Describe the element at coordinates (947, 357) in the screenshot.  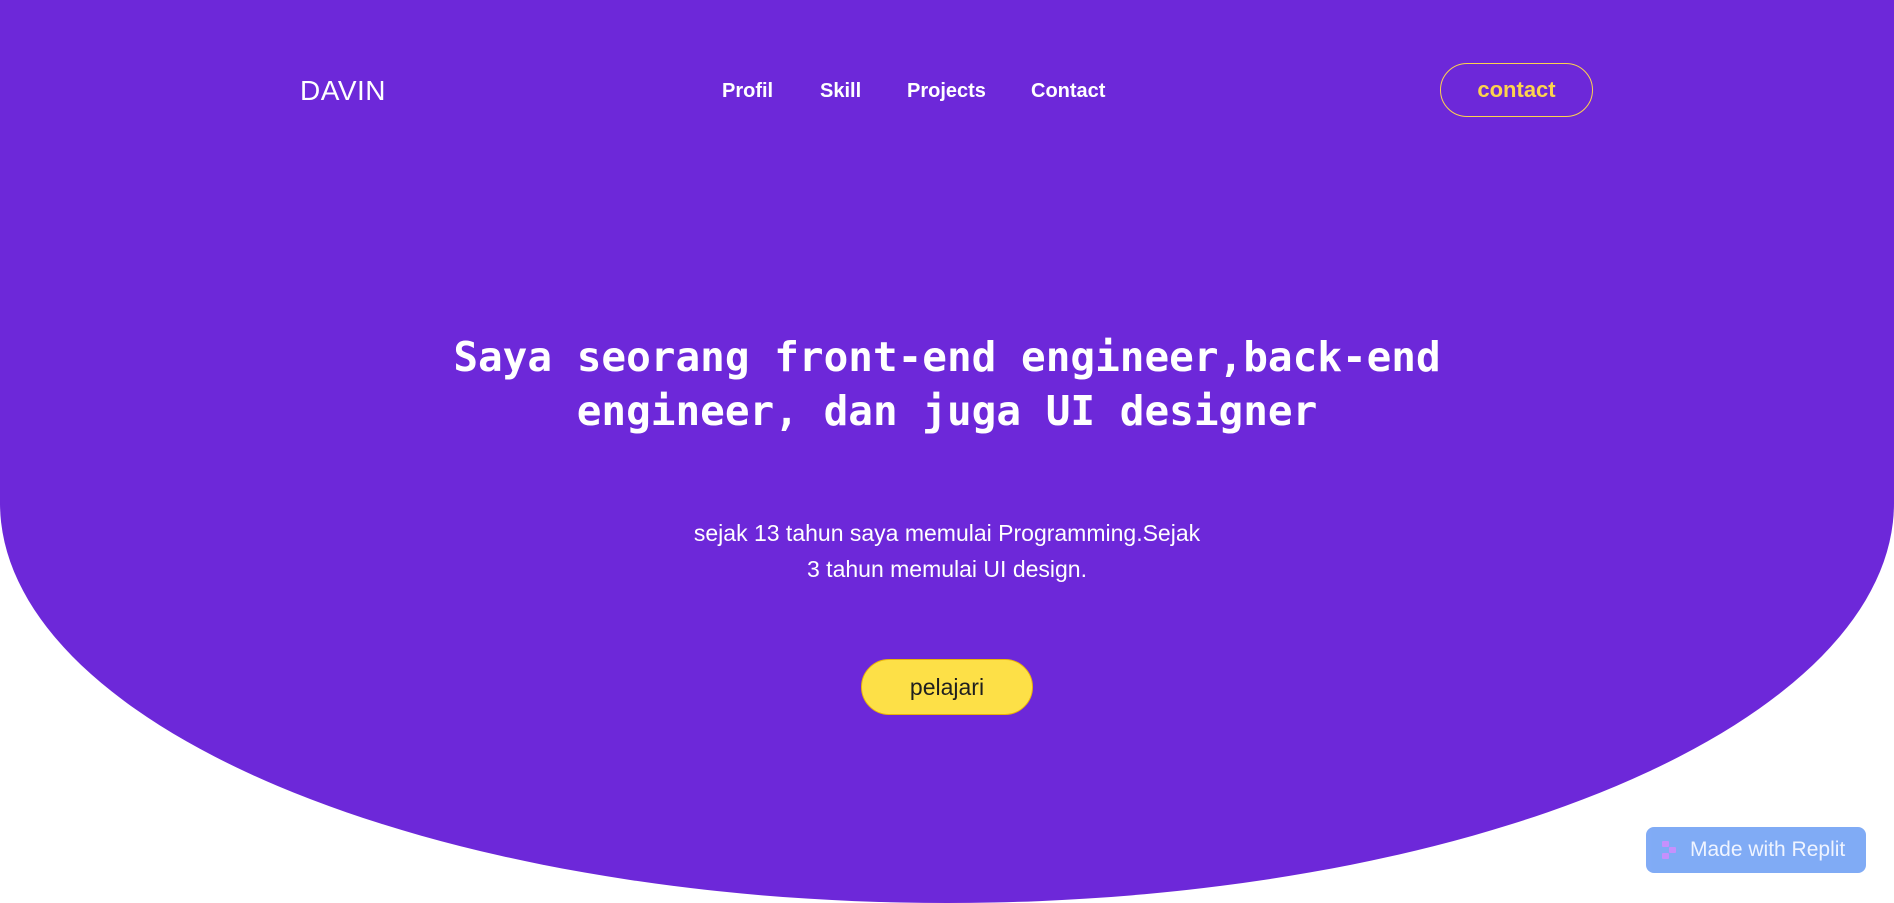
I see `headline-line-1: Saya seorang front-end engineer,back-end` at that location.